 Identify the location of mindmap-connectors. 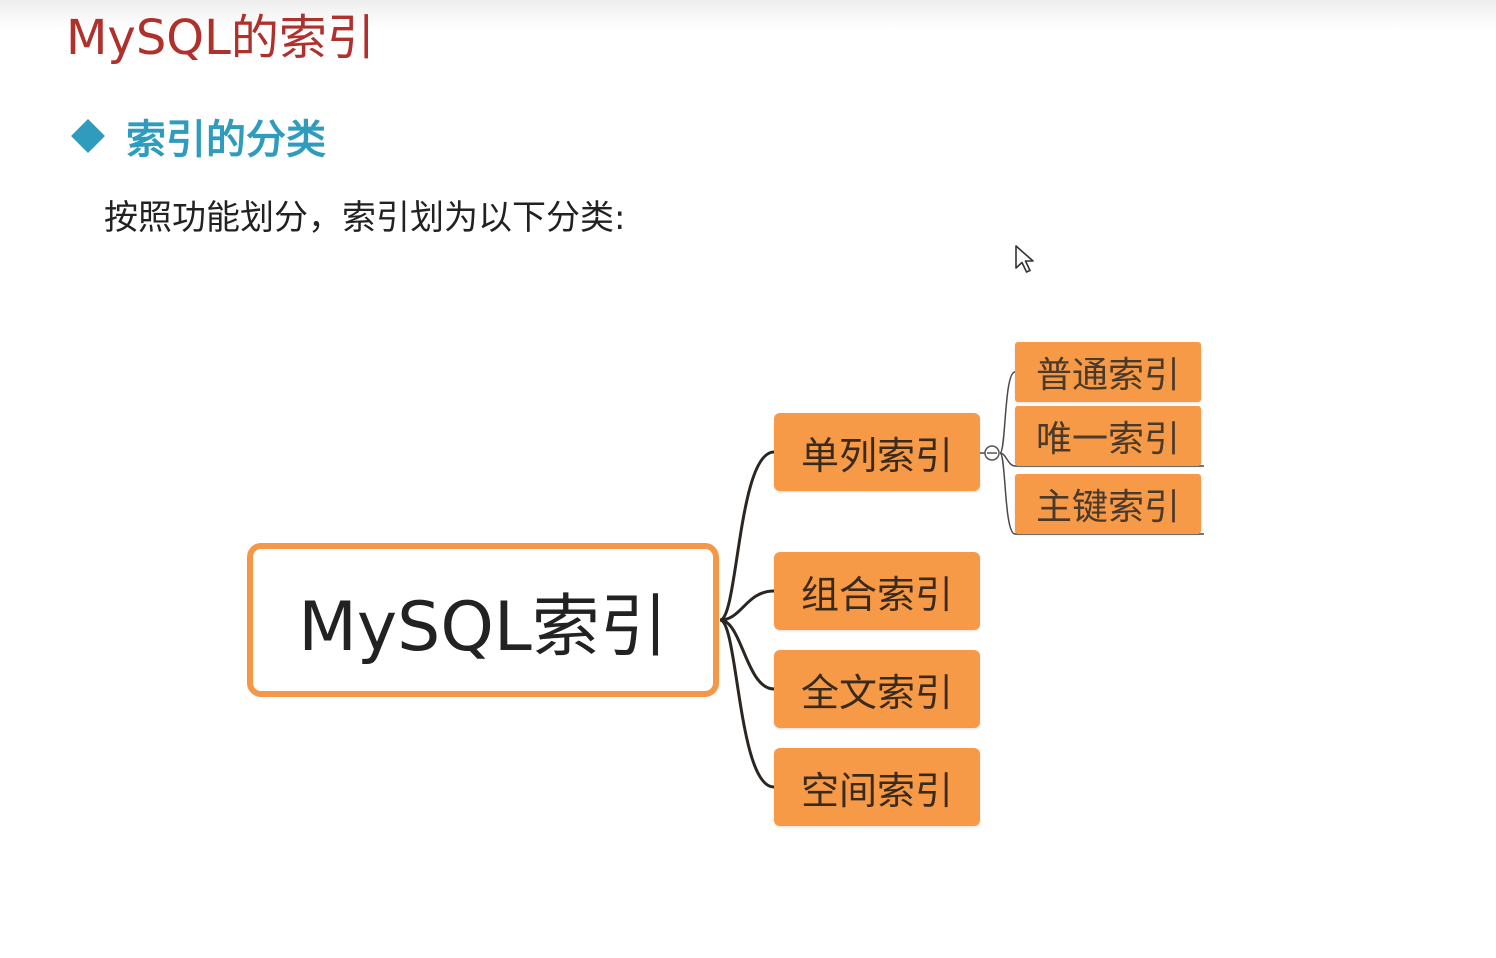
(961, 580).